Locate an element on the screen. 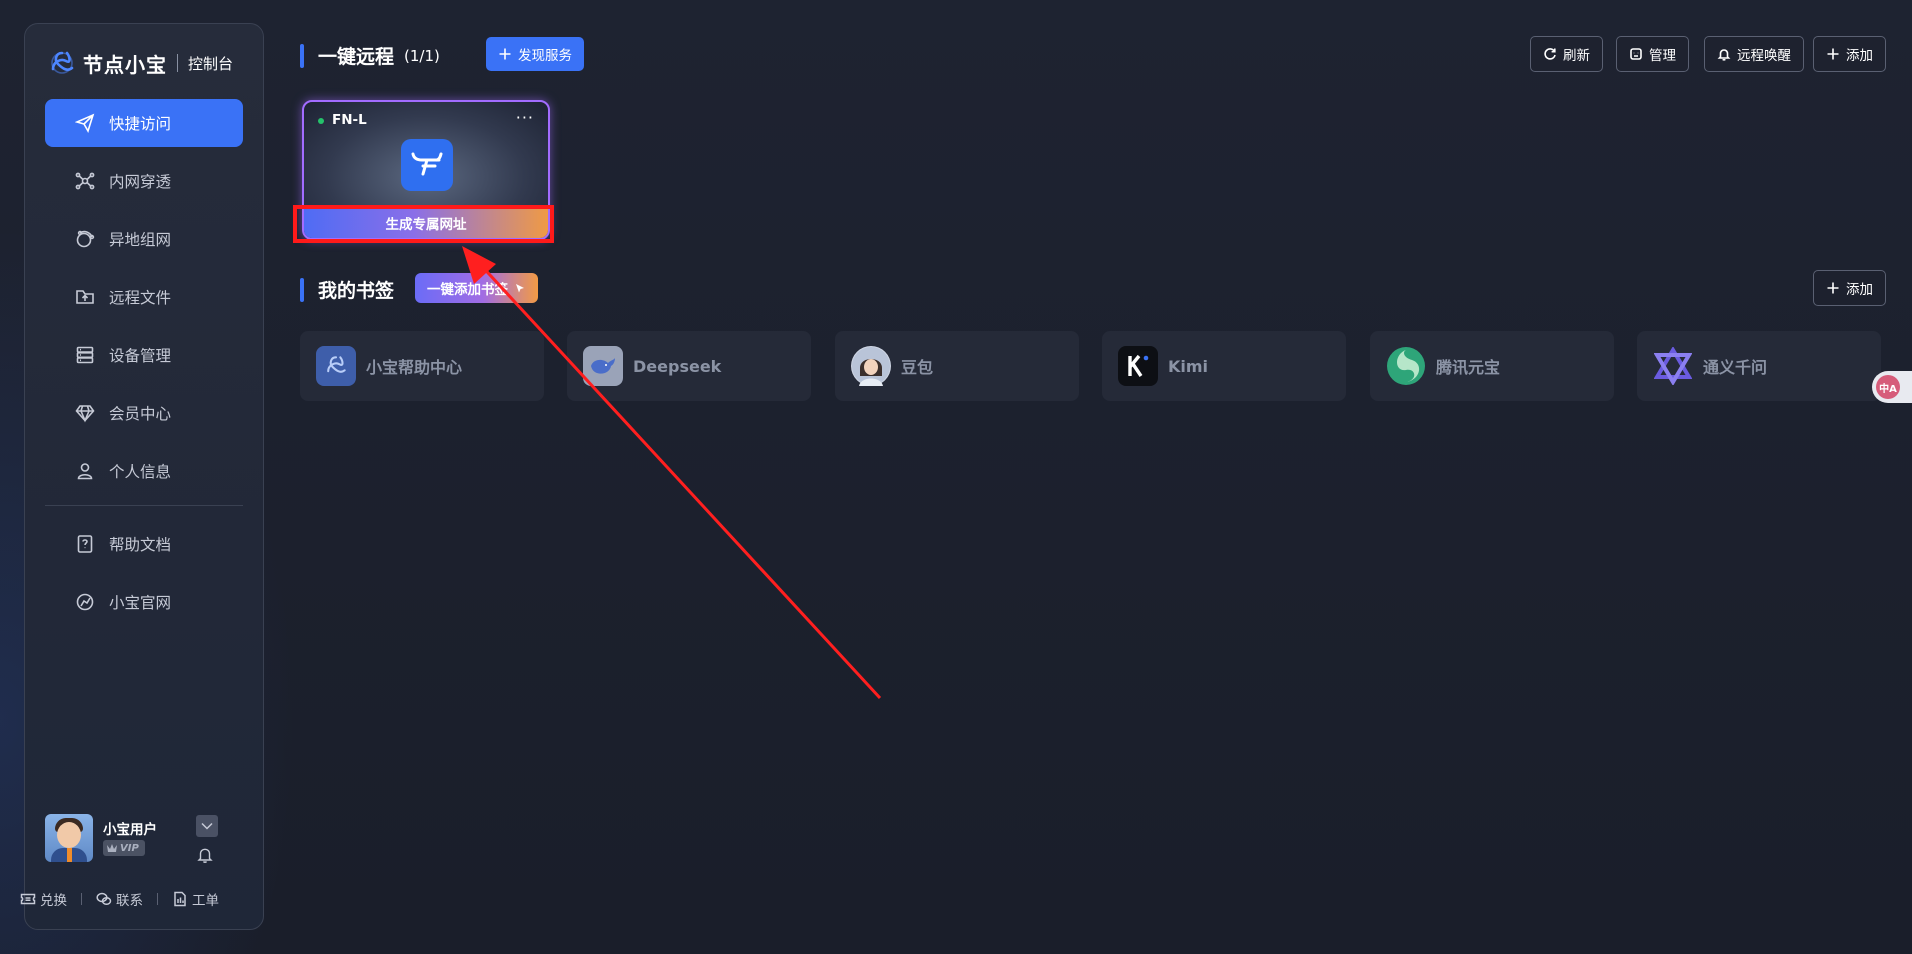 Image resolution: width=1912 pixels, height=954 pixels. diamond-icon is located at coordinates (85, 414).